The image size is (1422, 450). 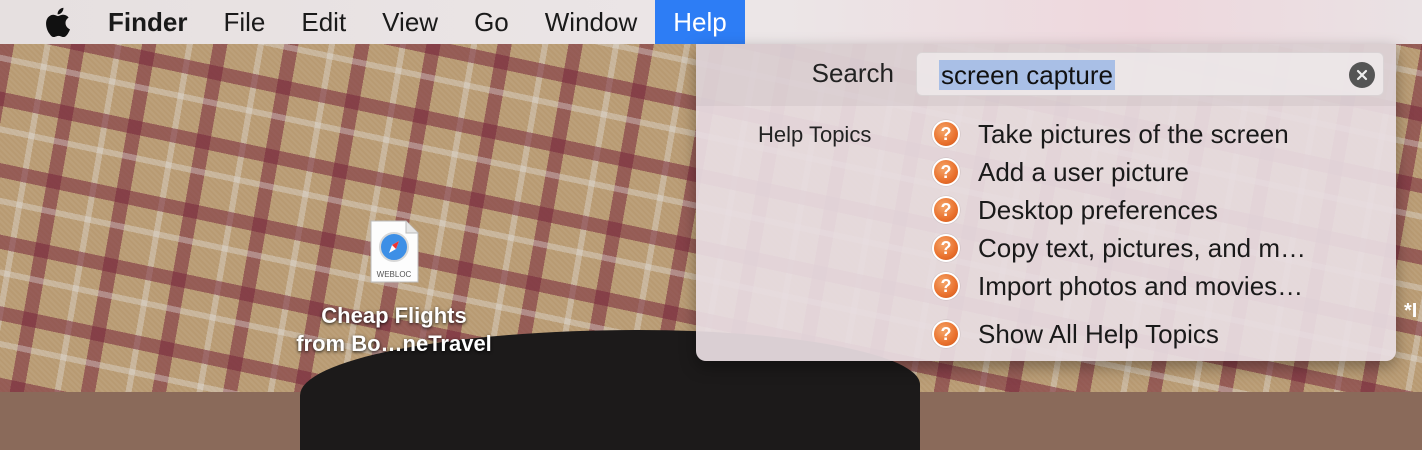 What do you see at coordinates (57, 22) in the screenshot?
I see `apple-logo-icon` at bounding box center [57, 22].